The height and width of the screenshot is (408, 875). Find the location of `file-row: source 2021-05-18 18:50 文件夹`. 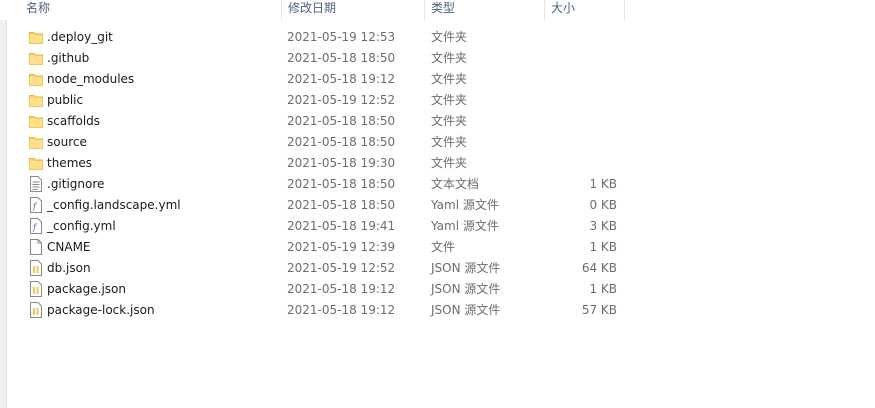

file-row: source 2021-05-18 18:50 文件夹 is located at coordinates (312, 142).